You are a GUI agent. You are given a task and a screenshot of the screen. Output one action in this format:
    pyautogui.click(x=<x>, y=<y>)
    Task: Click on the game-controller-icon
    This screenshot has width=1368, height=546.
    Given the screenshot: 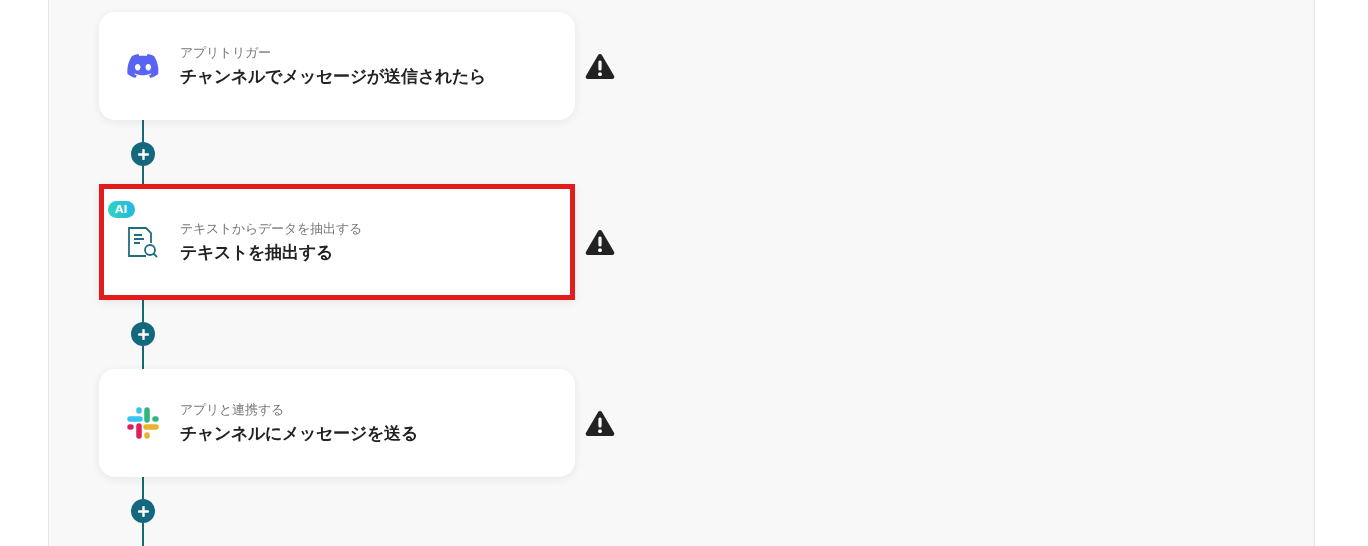 What is the action you would take?
    pyautogui.click(x=143, y=66)
    